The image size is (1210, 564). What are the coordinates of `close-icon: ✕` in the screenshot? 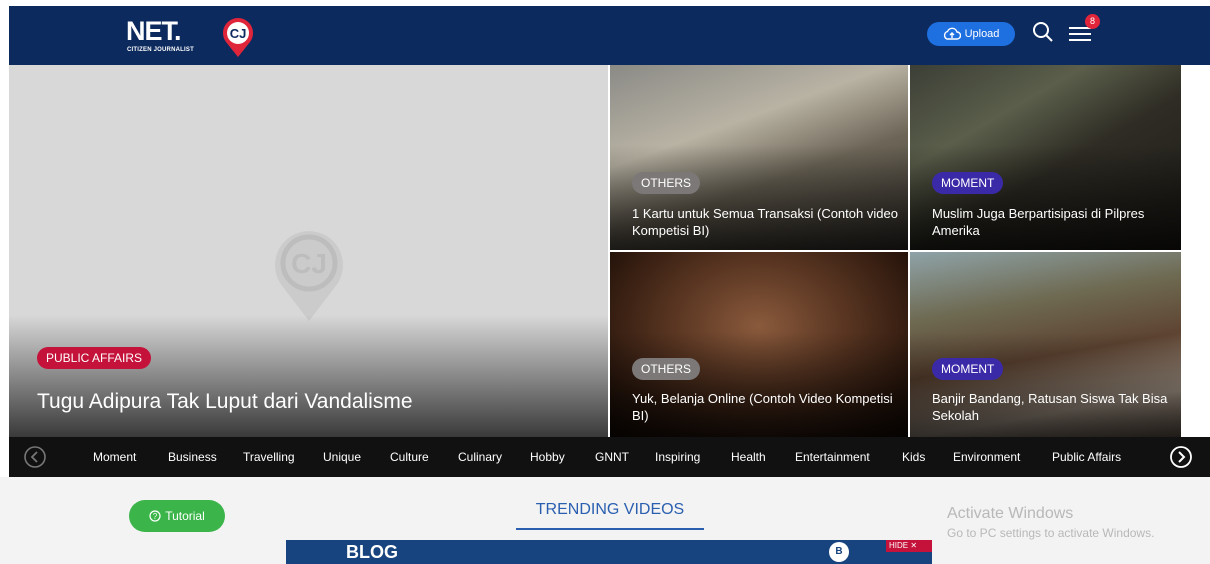 It's located at (914, 545).